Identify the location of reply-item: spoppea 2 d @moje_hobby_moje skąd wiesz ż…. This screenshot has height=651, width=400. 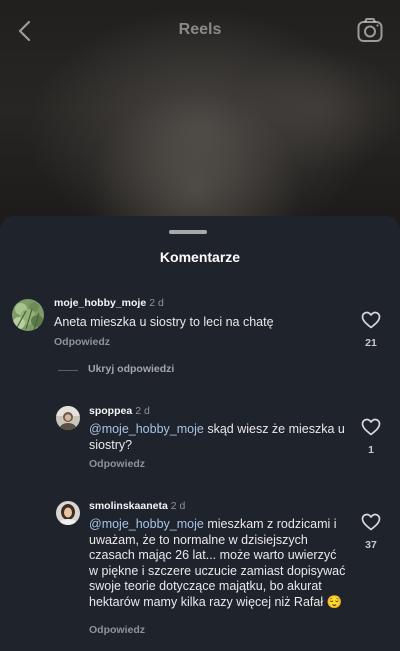
(200, 436).